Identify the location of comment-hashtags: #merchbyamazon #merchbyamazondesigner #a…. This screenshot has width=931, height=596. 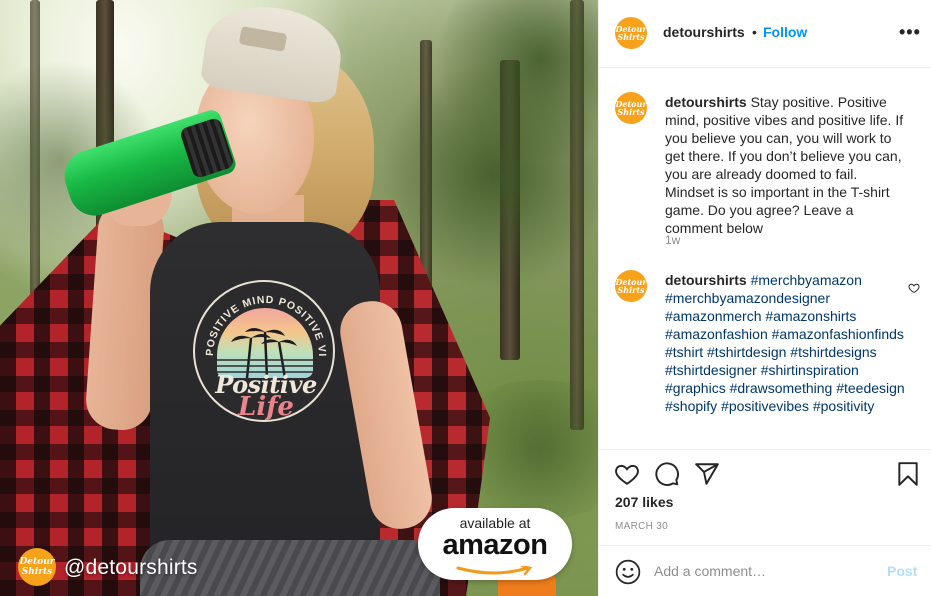
(785, 343).